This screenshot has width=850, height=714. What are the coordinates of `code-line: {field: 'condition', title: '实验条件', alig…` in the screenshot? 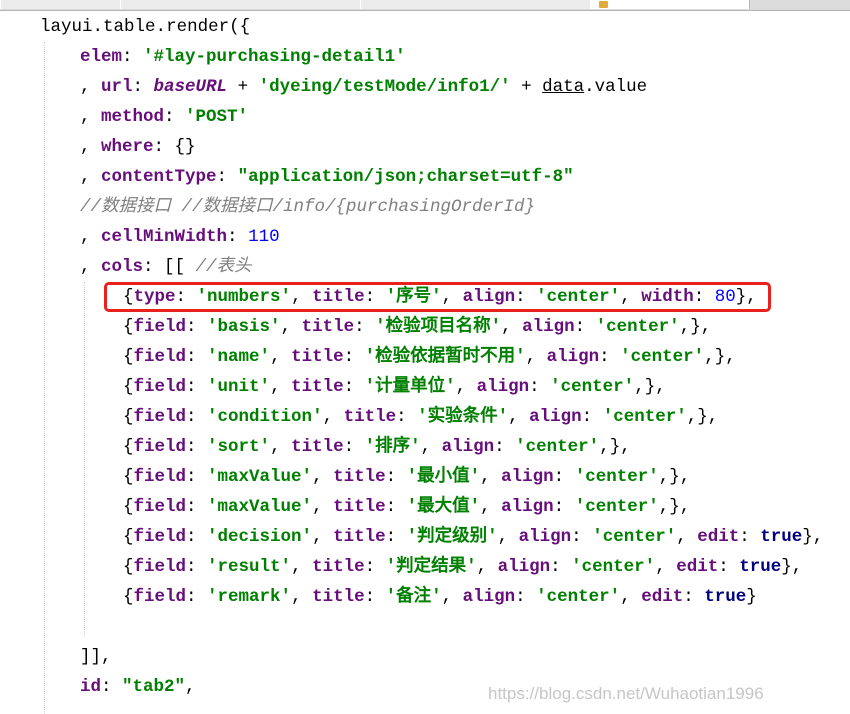 It's located at (420, 417).